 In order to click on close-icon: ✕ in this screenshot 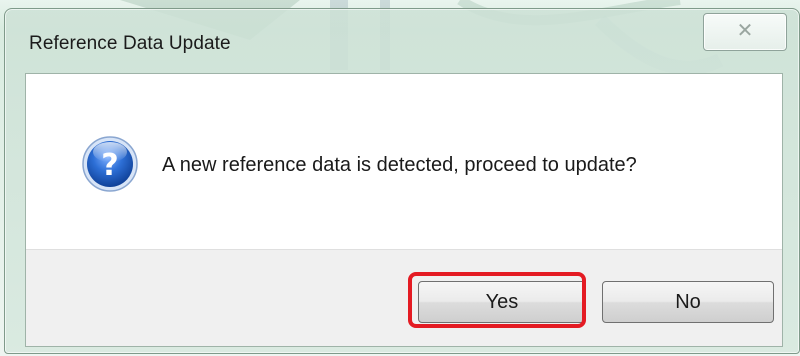, I will do `click(745, 30)`.